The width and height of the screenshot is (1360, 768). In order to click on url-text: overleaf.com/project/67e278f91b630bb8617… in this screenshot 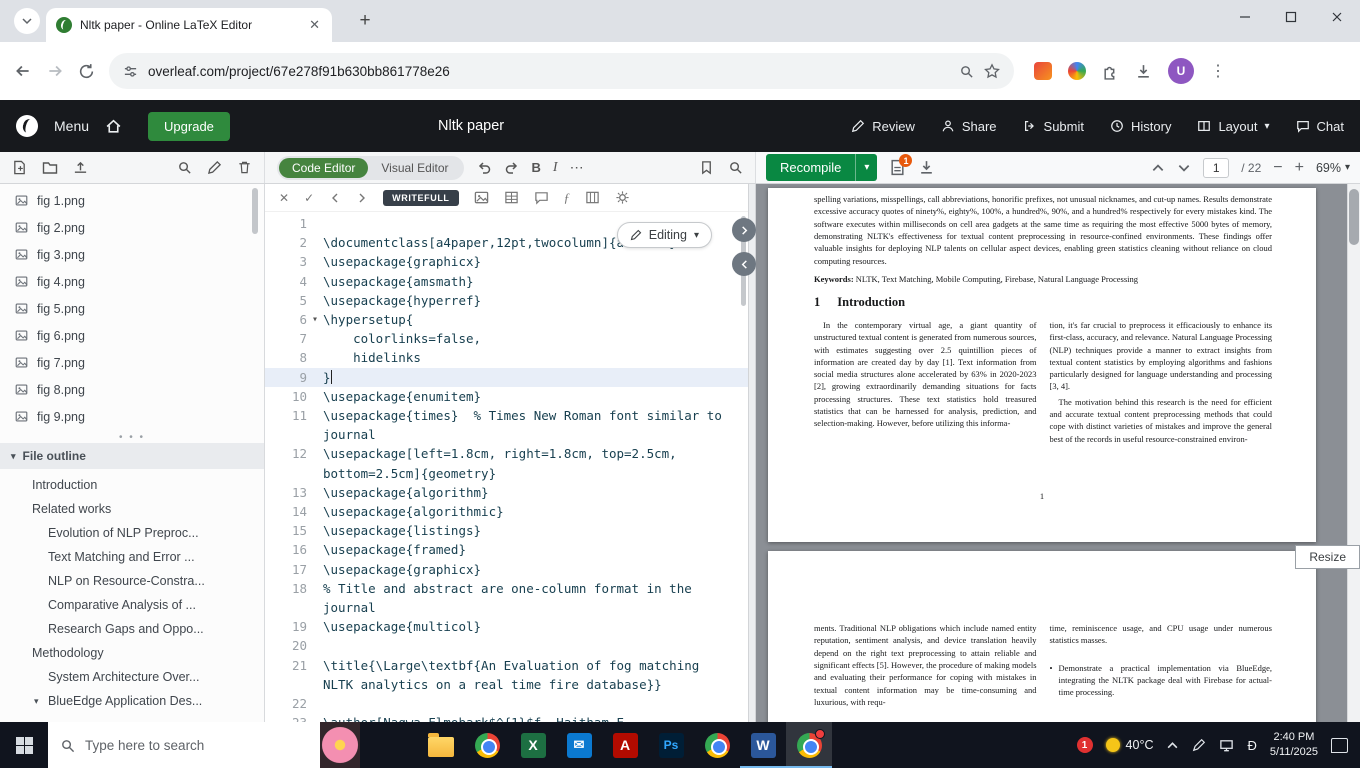, I will do `click(548, 71)`.